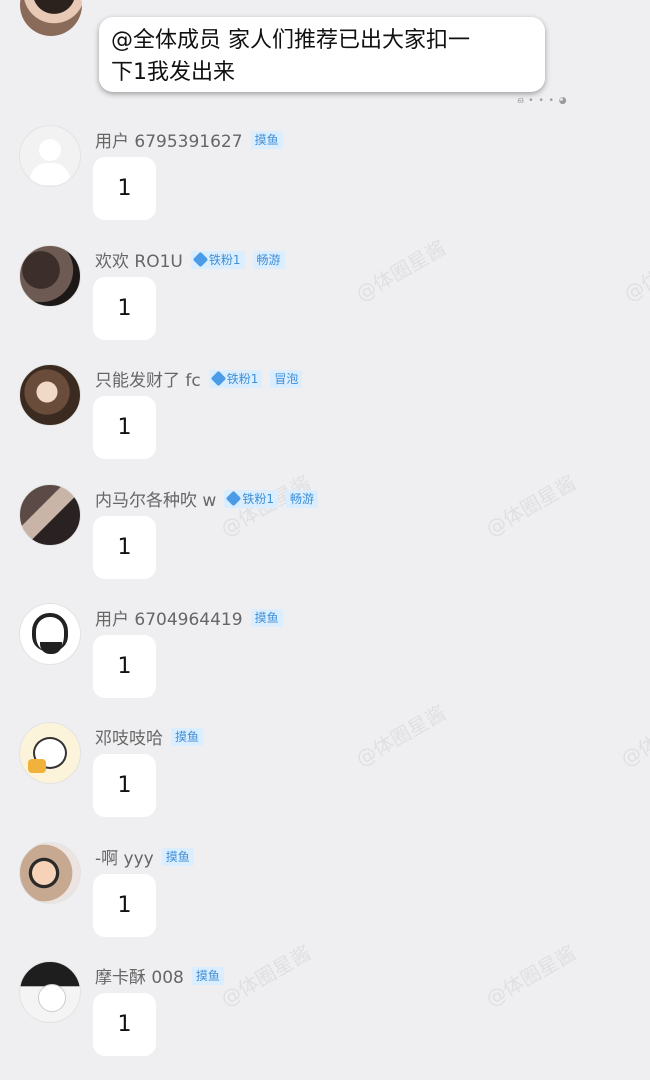 Image resolution: width=650 pixels, height=1080 pixels. I want to click on chat-message: 内马尔各种吹 w 铁粉1 畅游 1, so click(325, 541).